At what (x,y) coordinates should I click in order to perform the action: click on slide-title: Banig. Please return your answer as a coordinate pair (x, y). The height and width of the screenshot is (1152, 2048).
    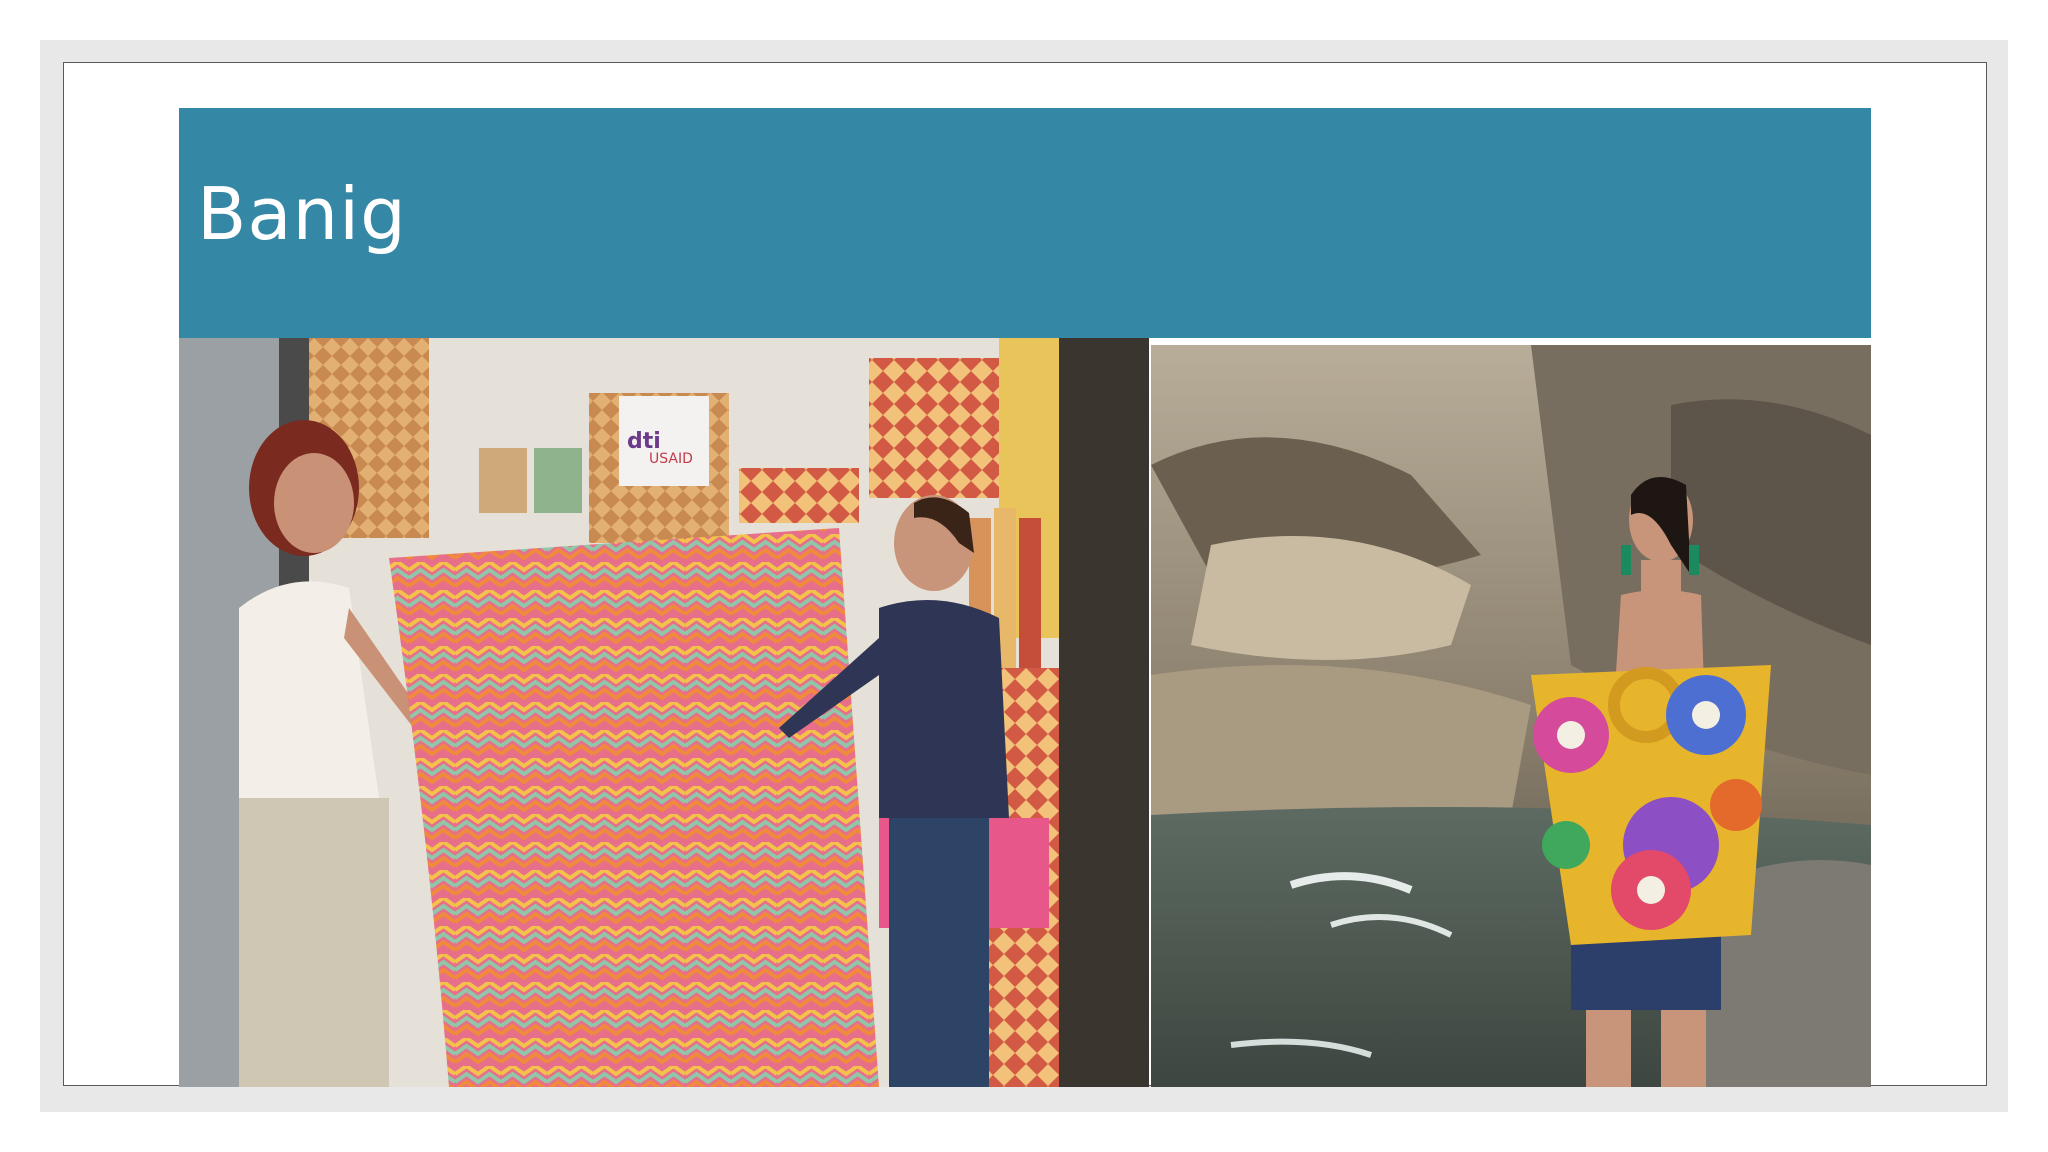
    Looking at the image, I should click on (302, 214).